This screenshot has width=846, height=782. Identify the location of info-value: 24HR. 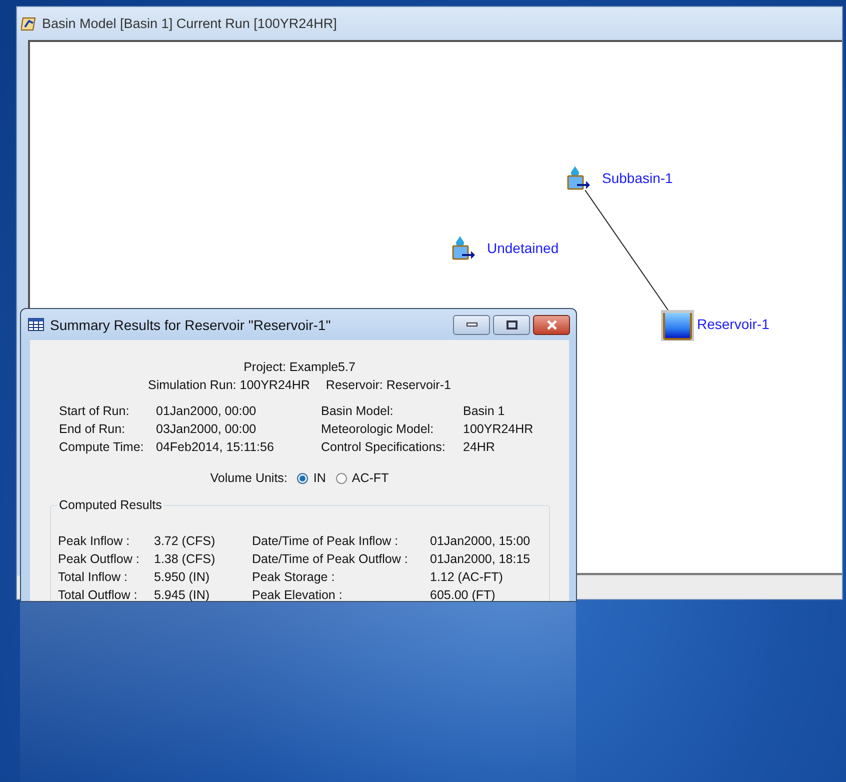
(479, 447).